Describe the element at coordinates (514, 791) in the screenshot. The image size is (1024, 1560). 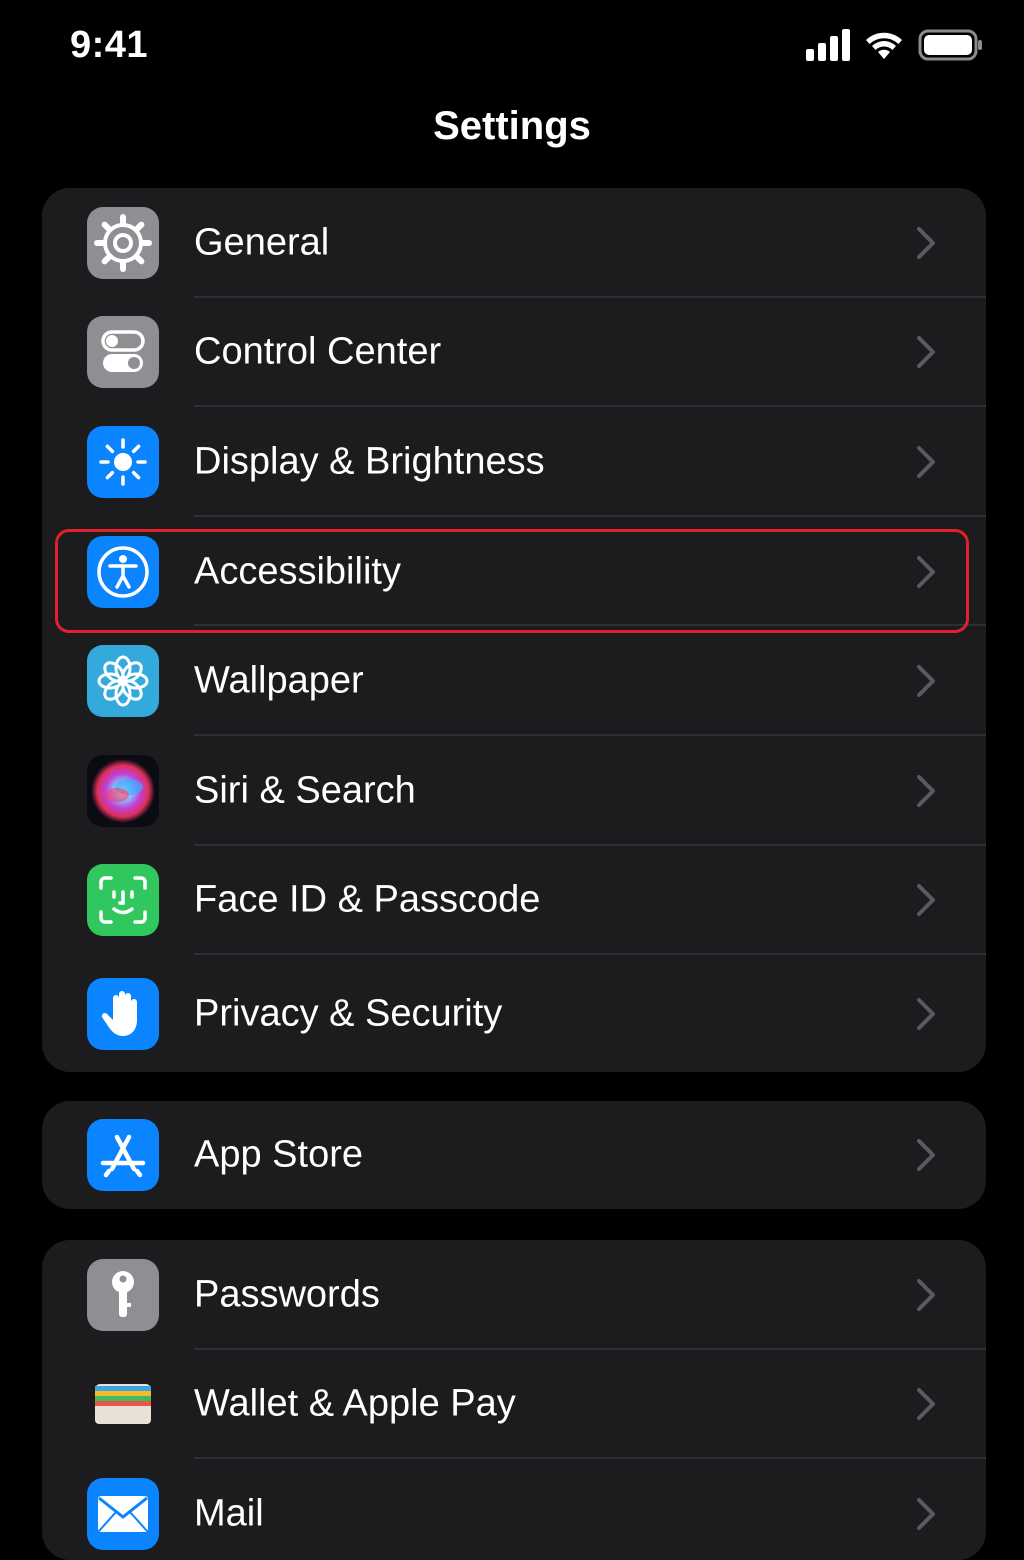
I see `row-siri-search: Siri & Search` at that location.